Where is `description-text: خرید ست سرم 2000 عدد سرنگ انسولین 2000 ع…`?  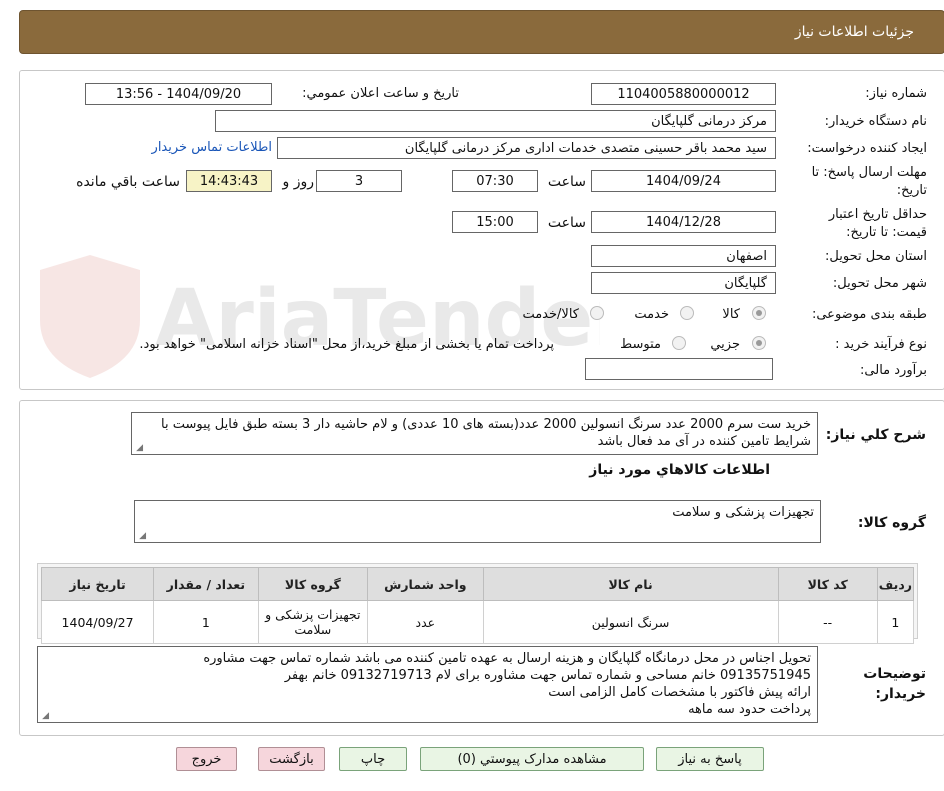
description-text: خرید ست سرم 2000 عدد سرنگ انسولین 2000 ع… is located at coordinates (486, 433).